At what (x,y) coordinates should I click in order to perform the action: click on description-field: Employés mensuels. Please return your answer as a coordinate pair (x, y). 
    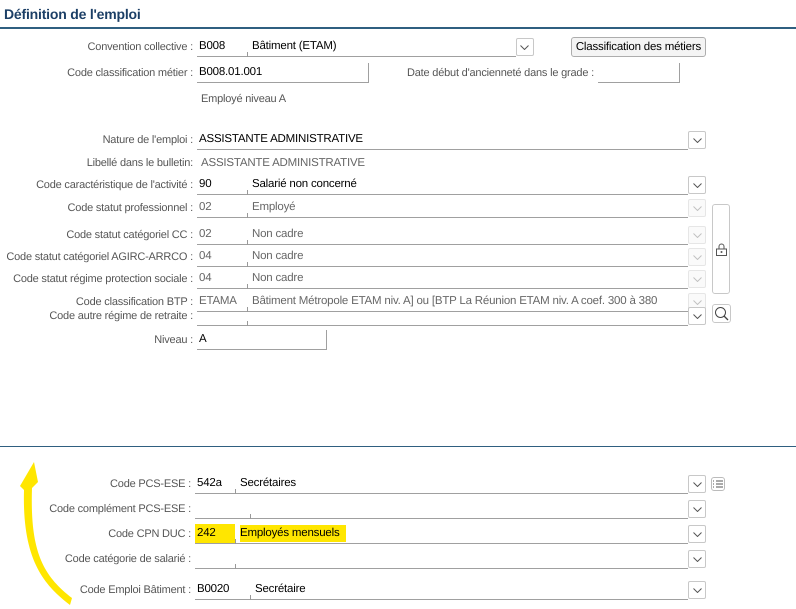
    Looking at the image, I should click on (462, 534).